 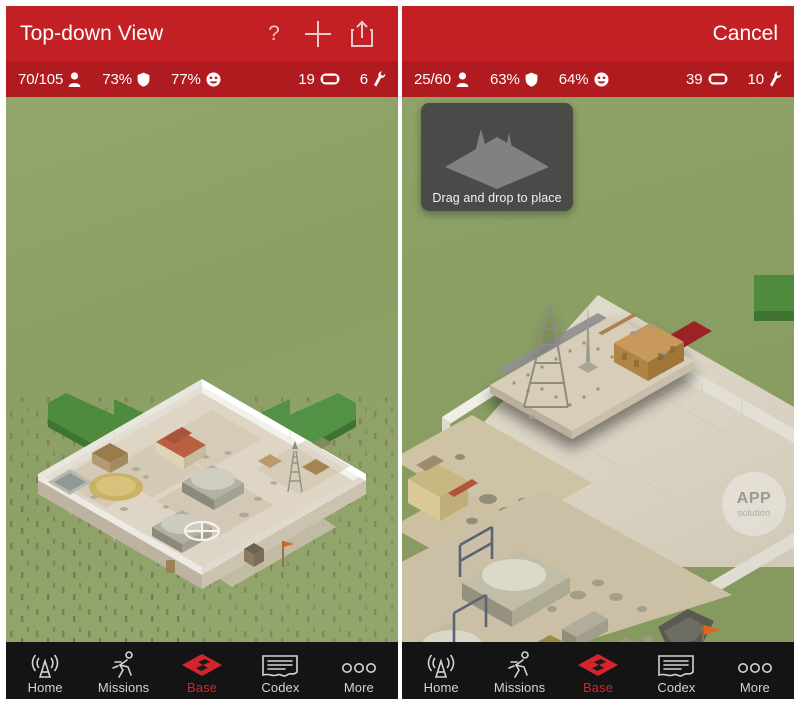 I want to click on right-statsbar: 25/60 63% 64% 39 10, so click(x=598, y=79).